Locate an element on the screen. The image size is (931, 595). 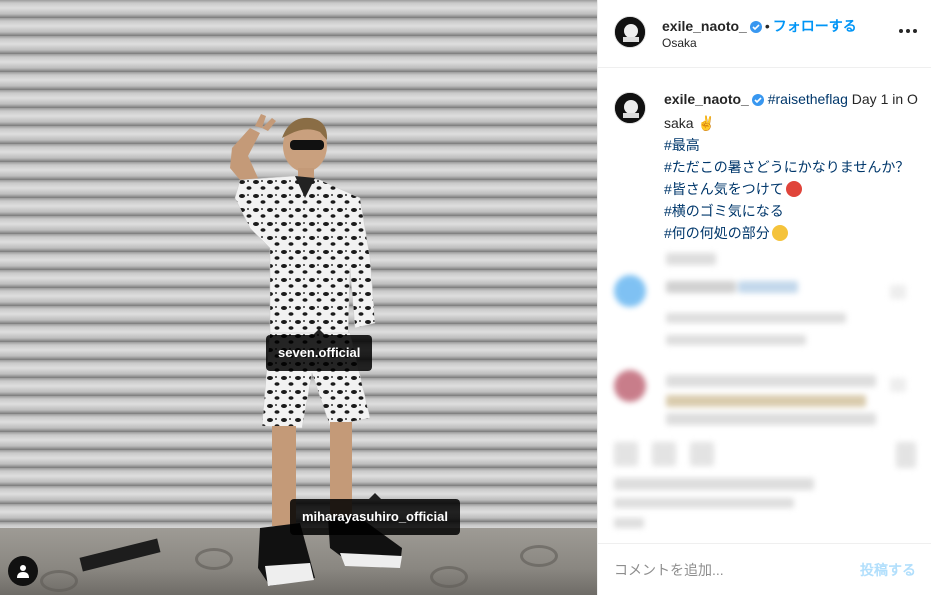
avatar is located at coordinates (630, 32).